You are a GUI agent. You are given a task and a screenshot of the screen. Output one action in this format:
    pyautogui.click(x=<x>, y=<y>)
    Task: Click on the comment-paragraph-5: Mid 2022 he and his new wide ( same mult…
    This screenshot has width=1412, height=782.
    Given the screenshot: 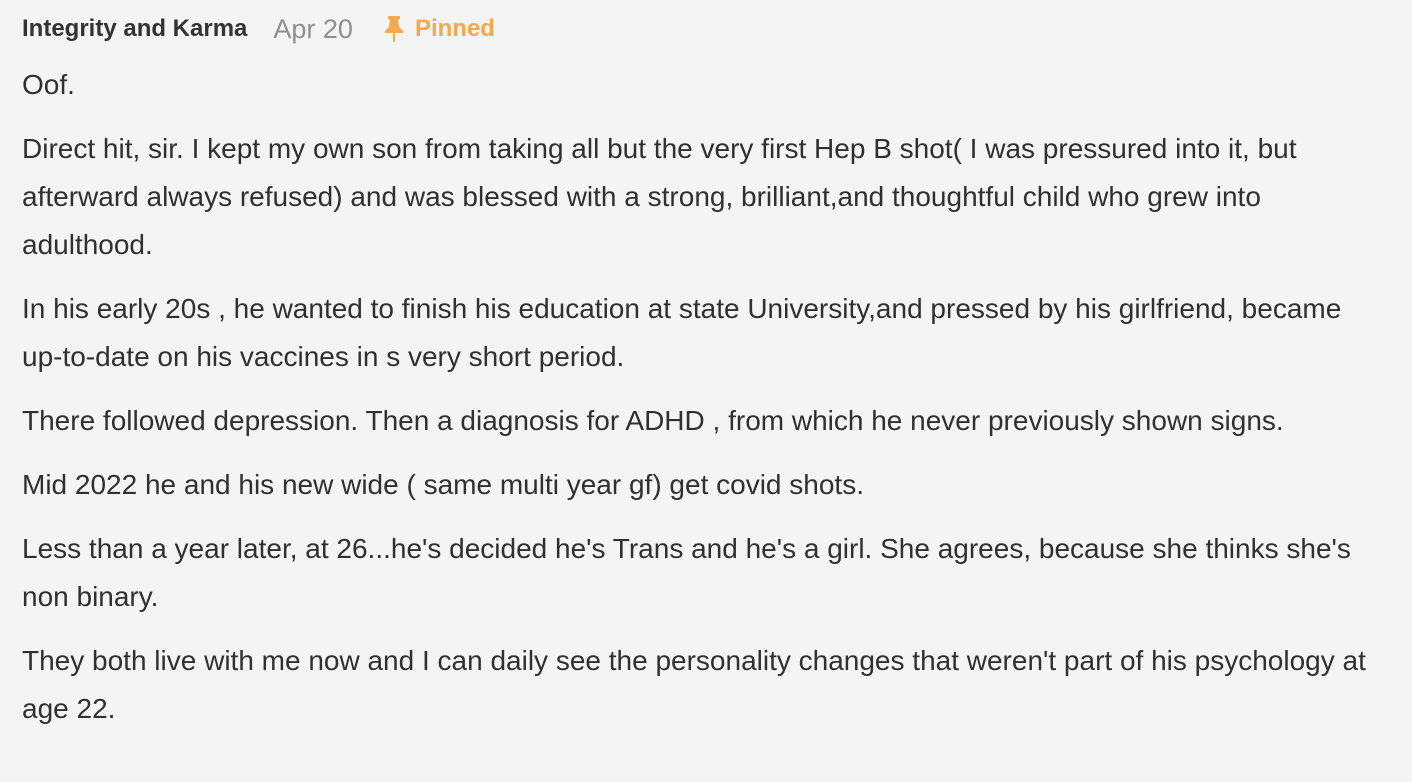 What is the action you would take?
    pyautogui.click(x=443, y=484)
    